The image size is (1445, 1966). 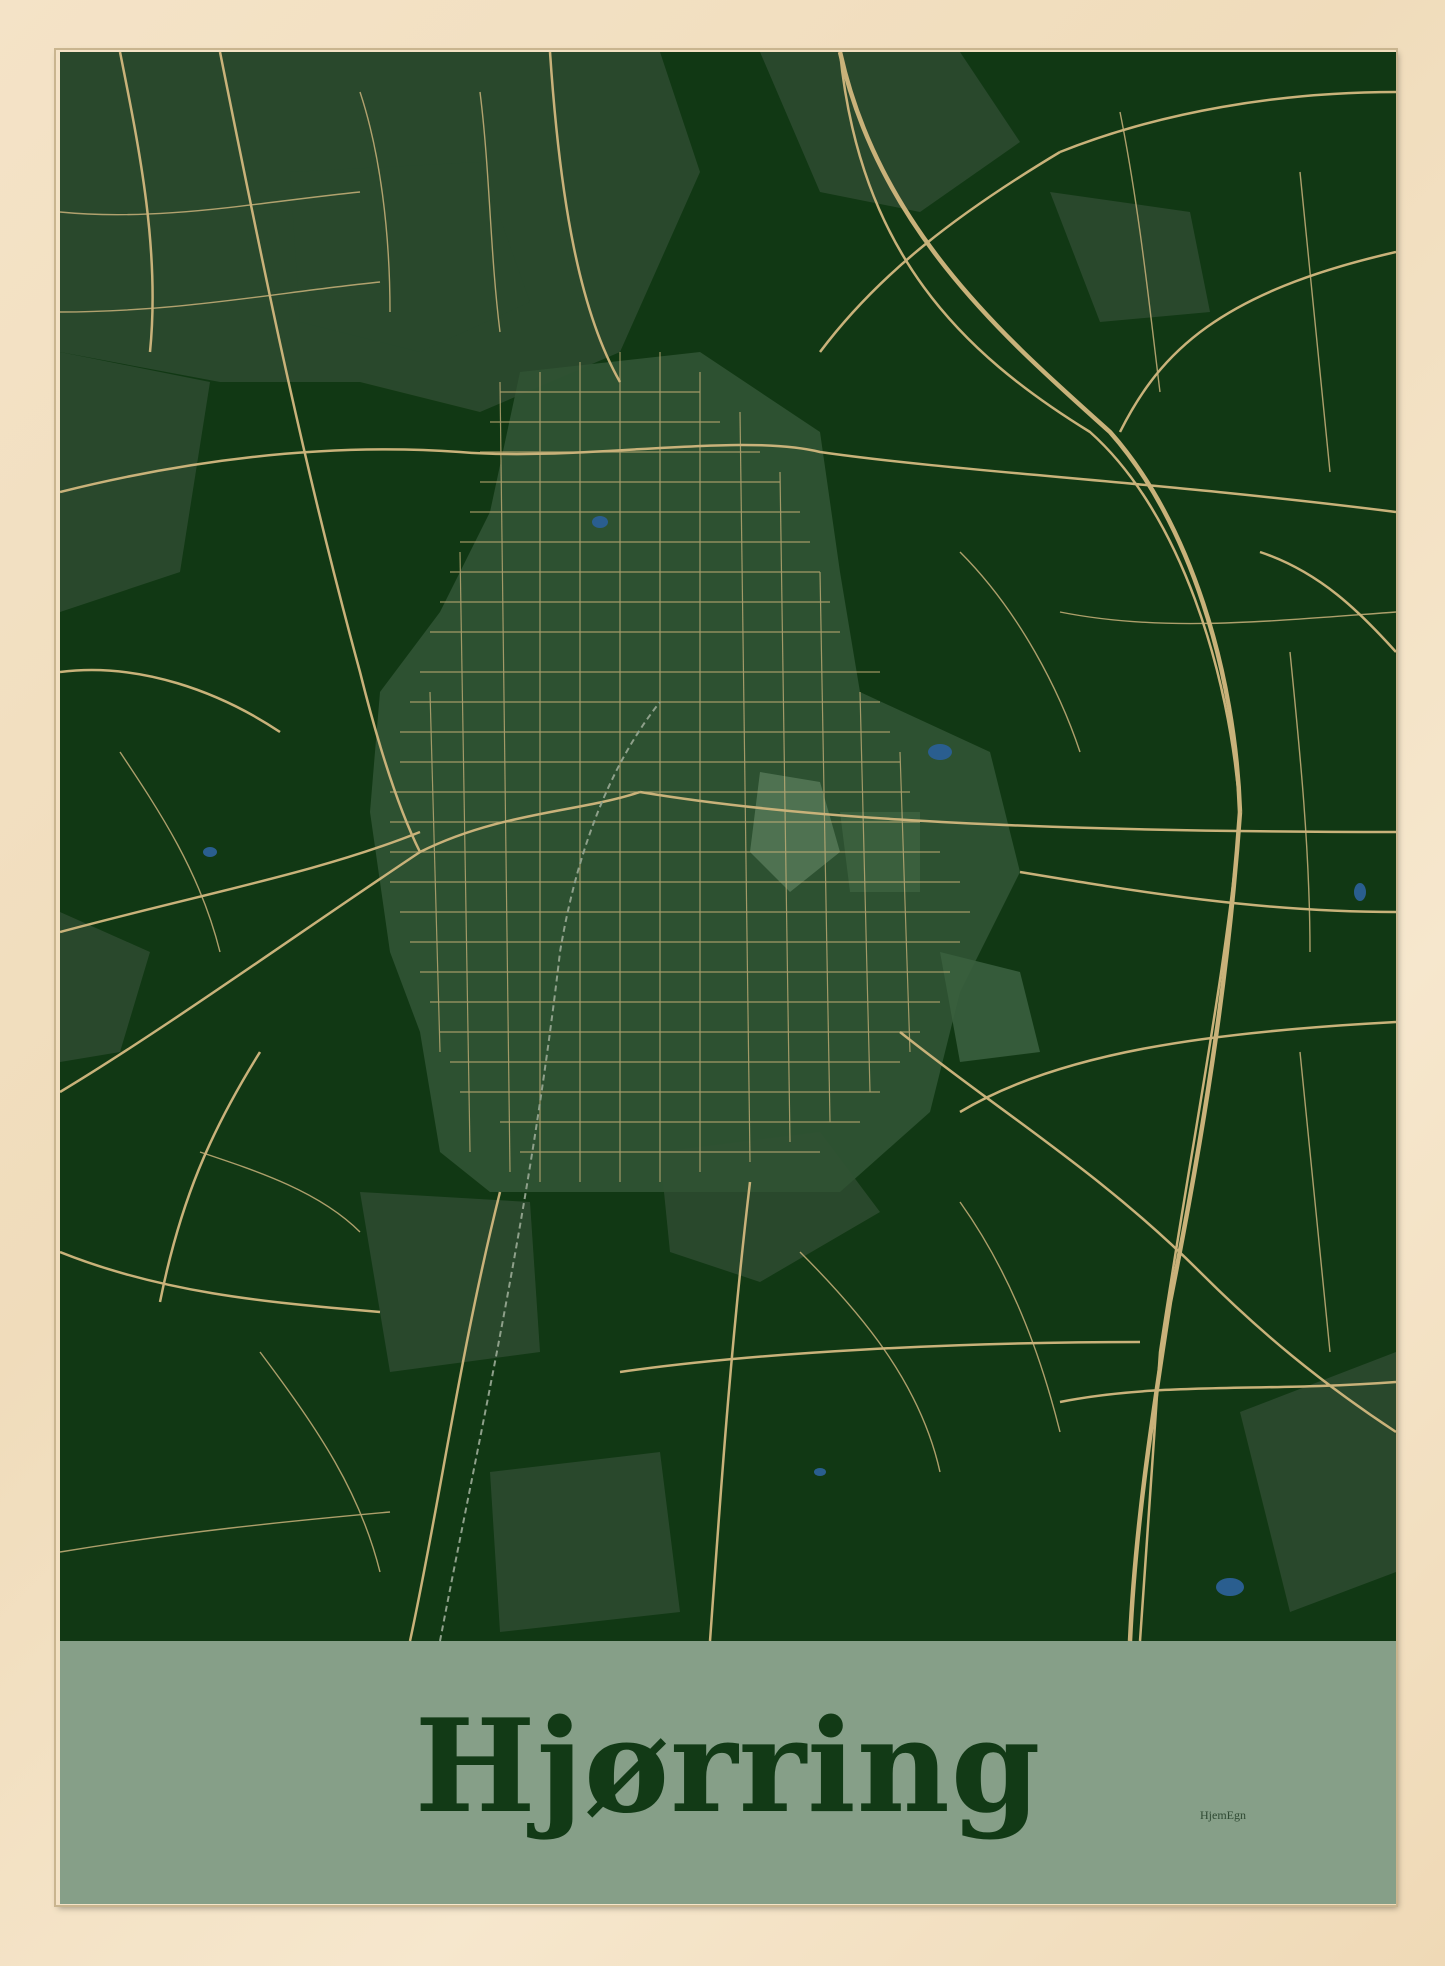 What do you see at coordinates (728, 1767) in the screenshot?
I see `city-title: Hjørring` at bounding box center [728, 1767].